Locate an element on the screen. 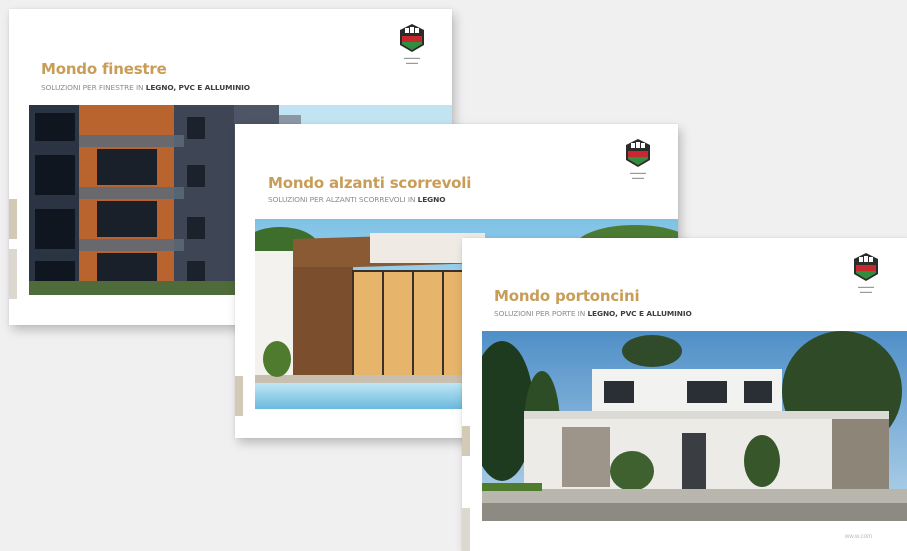 Image resolution: width=907 pixels, height=551 pixels. website-label: ww.w.com is located at coordinates (859, 537).